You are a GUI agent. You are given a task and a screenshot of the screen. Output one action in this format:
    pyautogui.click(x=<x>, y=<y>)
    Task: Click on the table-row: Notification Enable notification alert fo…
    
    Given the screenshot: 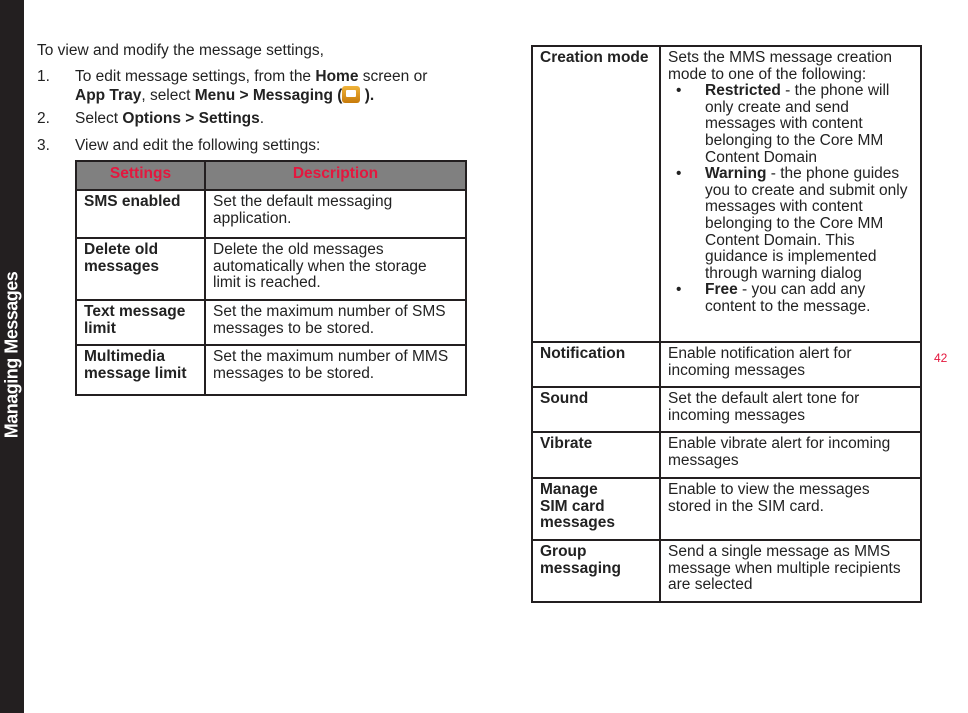 What is the action you would take?
    pyautogui.click(x=726, y=364)
    